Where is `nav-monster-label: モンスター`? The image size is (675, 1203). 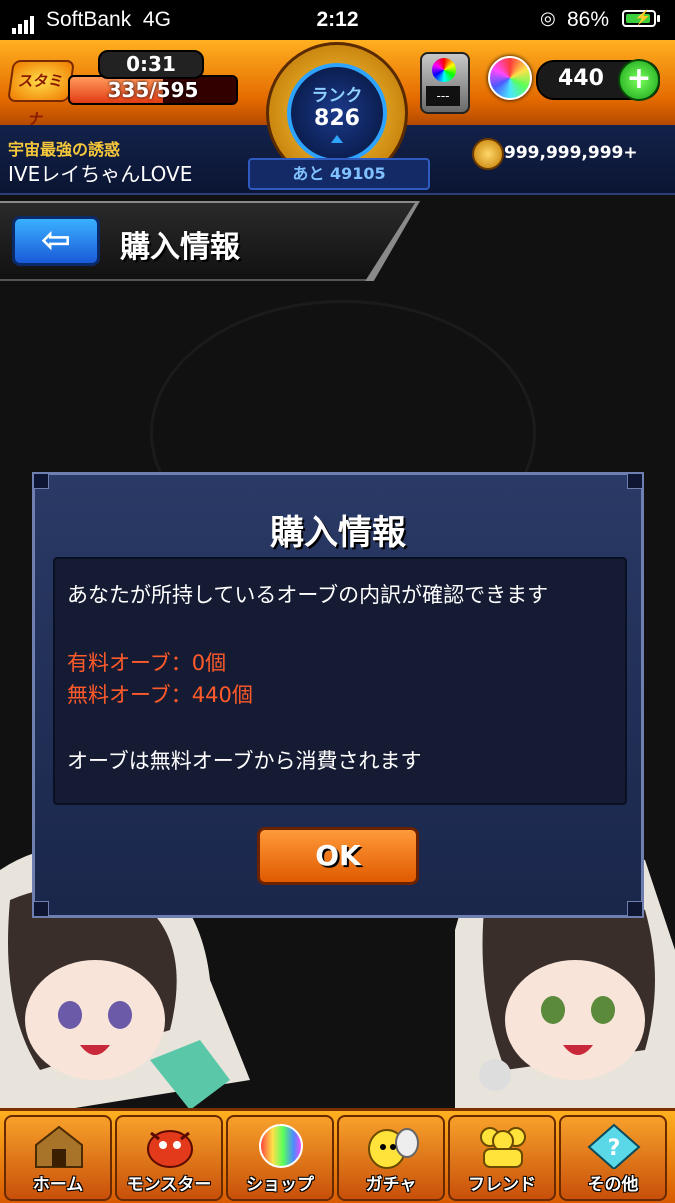
nav-monster-label: モンスター is located at coordinates (169, 1185).